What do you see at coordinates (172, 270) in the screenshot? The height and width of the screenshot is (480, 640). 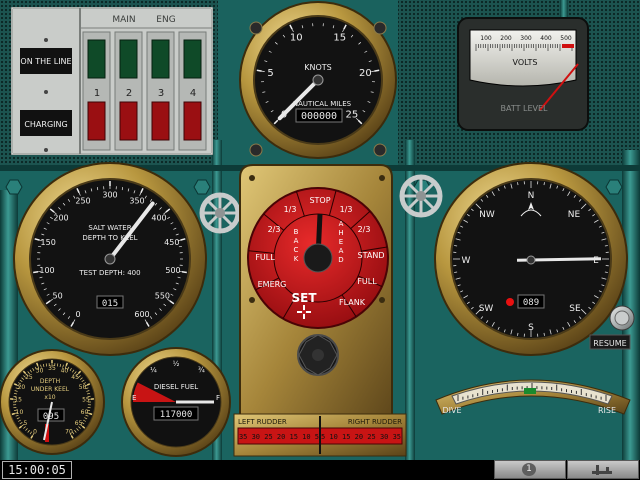 I see `depth-tick-label-500: 500` at bounding box center [172, 270].